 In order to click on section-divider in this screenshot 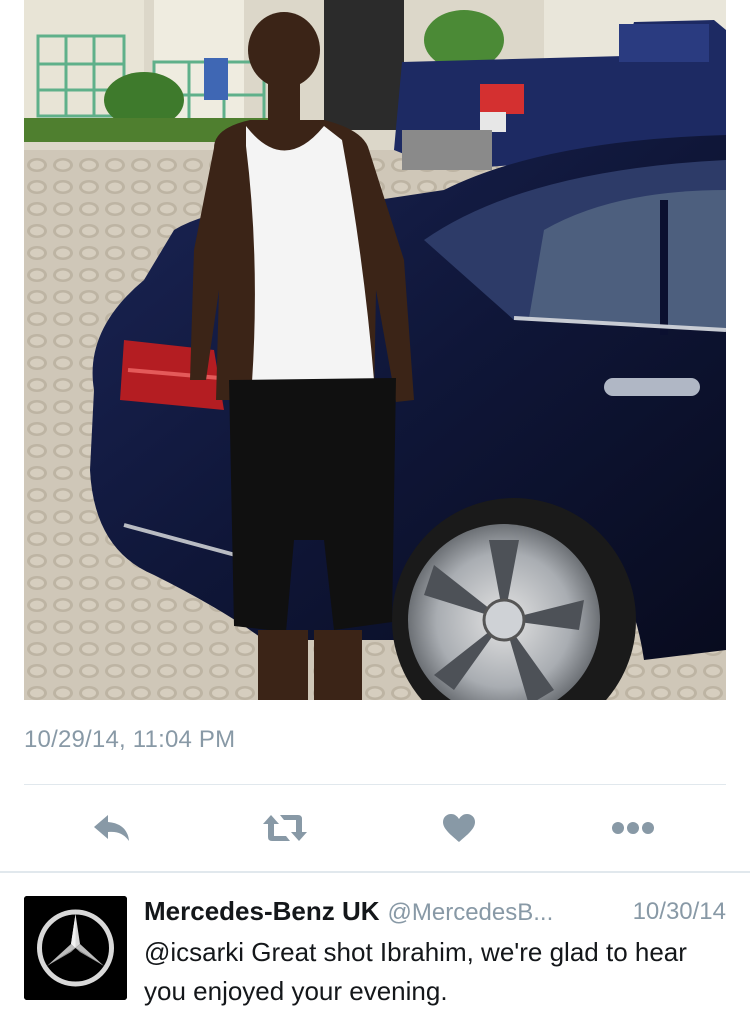, I will do `click(375, 872)`.